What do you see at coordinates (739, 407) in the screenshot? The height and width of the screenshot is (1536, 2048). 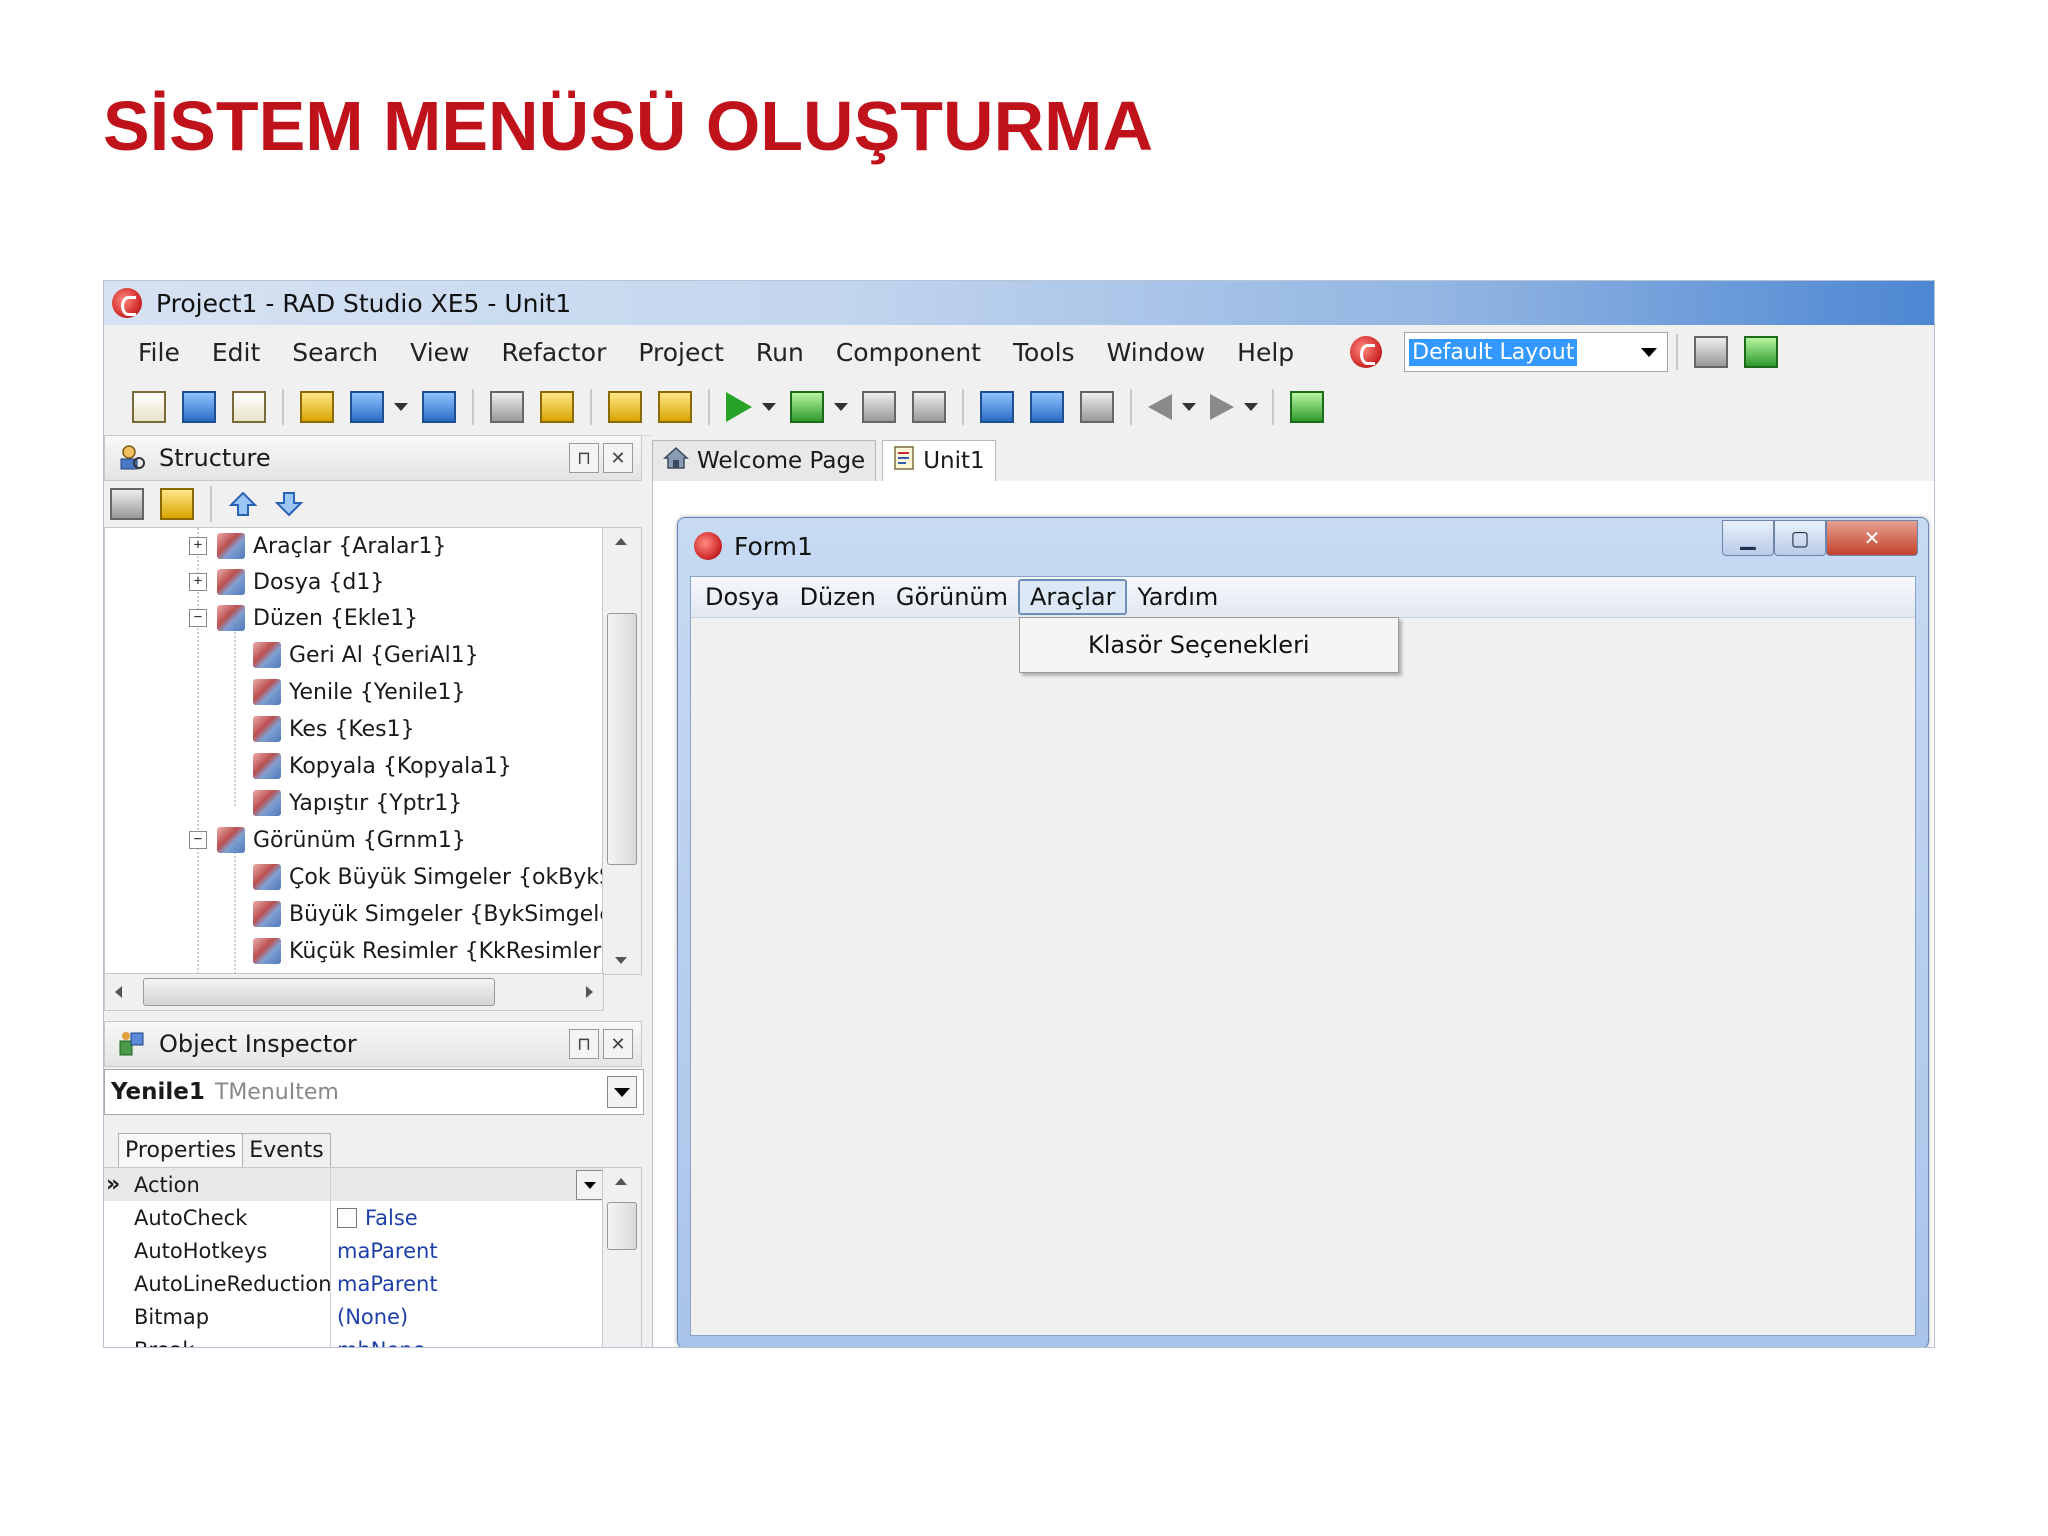 I see `run-icon` at bounding box center [739, 407].